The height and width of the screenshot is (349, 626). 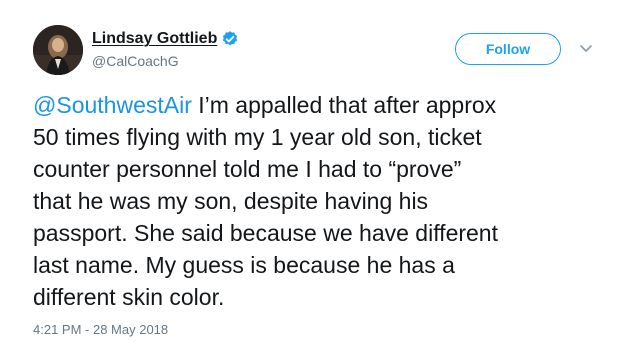 I want to click on author-display-name: Lindsay Gottlieb, so click(x=154, y=39).